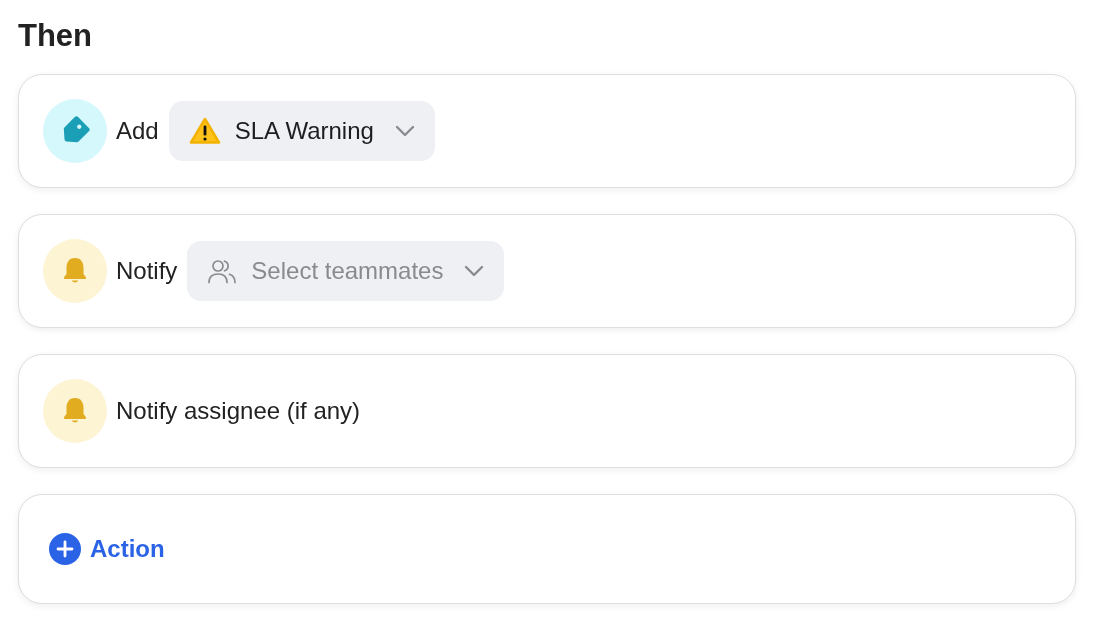  Describe the element at coordinates (75, 131) in the screenshot. I see `tag-icon` at that location.